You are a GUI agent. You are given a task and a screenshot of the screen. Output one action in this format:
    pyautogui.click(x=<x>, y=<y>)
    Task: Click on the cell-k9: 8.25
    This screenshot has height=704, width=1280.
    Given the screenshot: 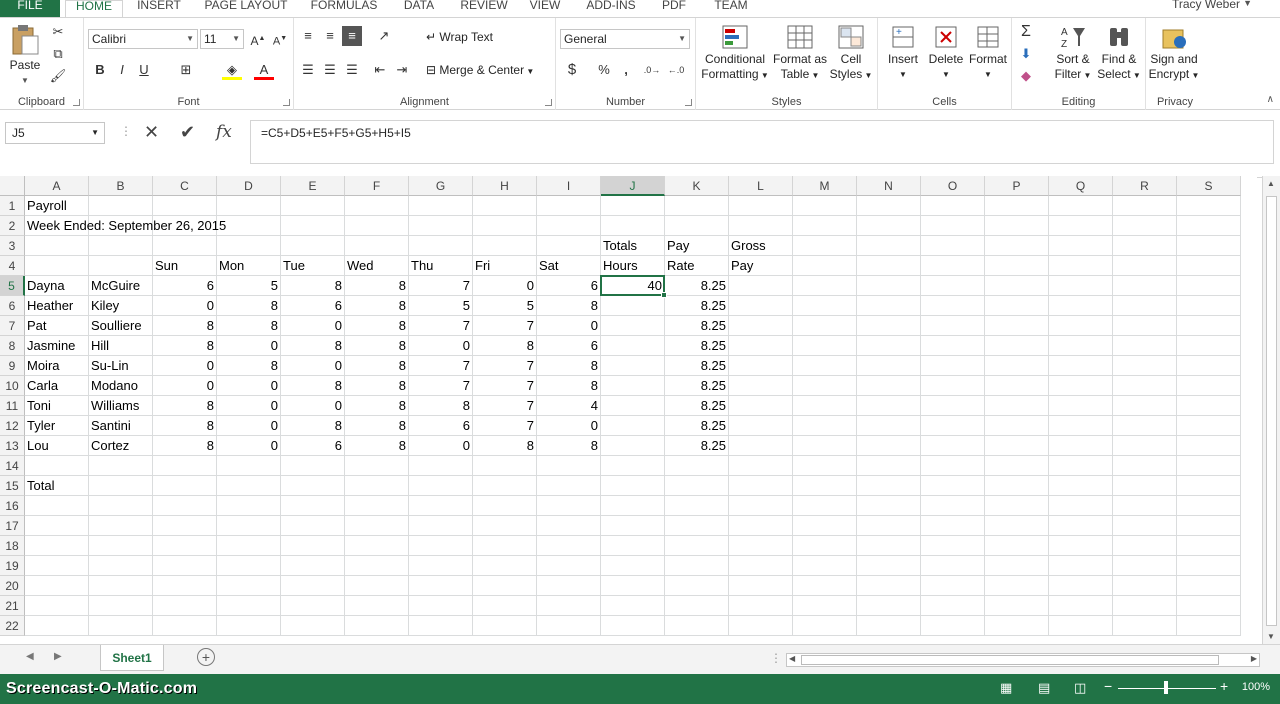 What is the action you would take?
    pyautogui.click(x=697, y=366)
    